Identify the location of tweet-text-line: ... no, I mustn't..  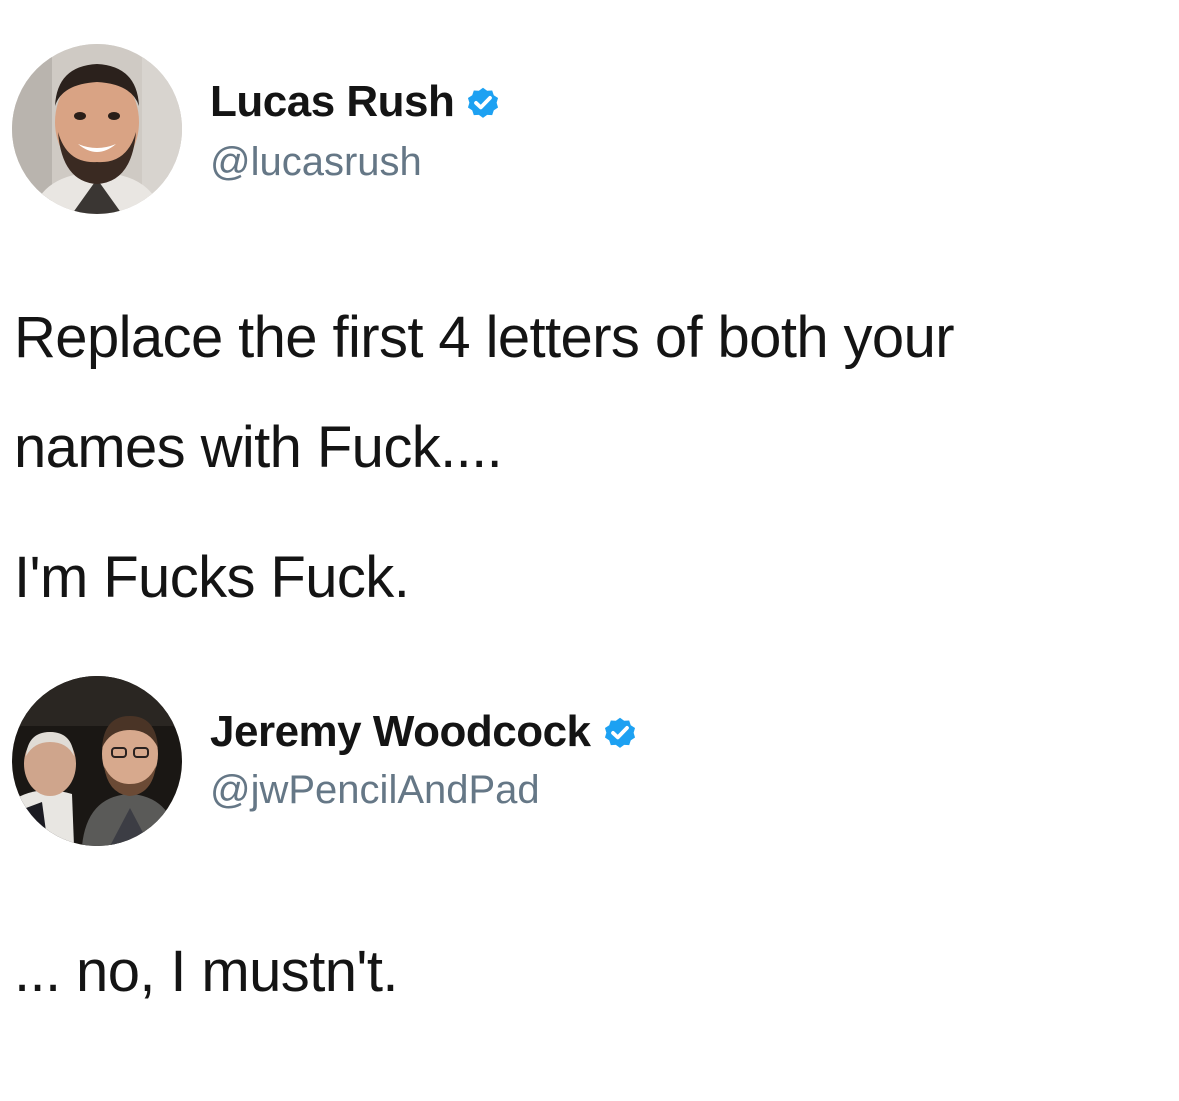
(206, 971).